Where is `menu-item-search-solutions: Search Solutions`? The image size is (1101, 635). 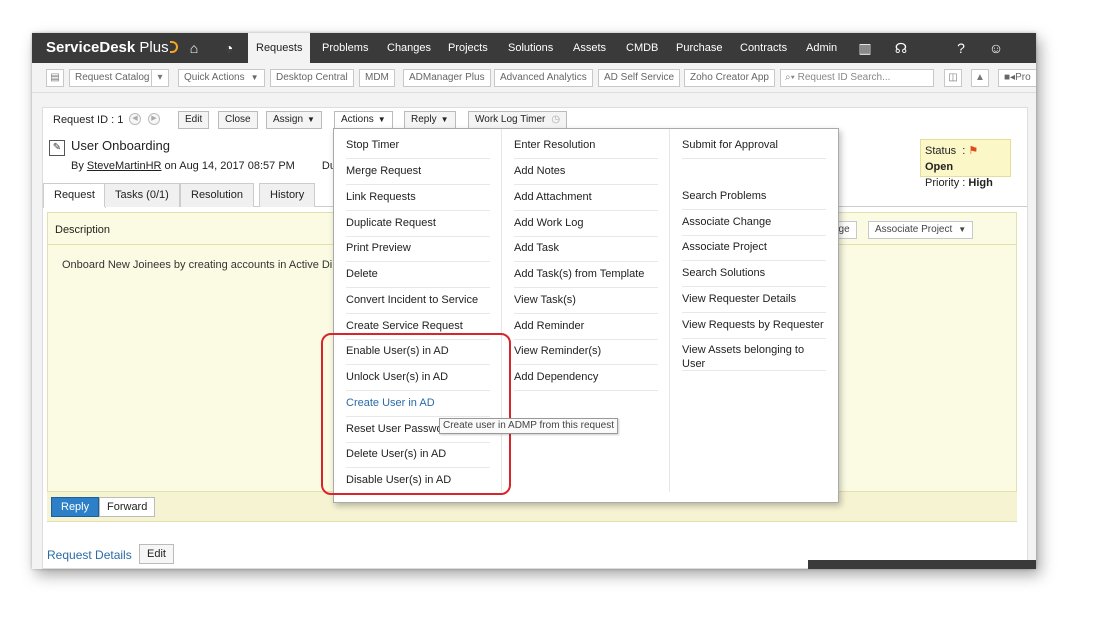 menu-item-search-solutions: Search Solutions is located at coordinates (754, 274).